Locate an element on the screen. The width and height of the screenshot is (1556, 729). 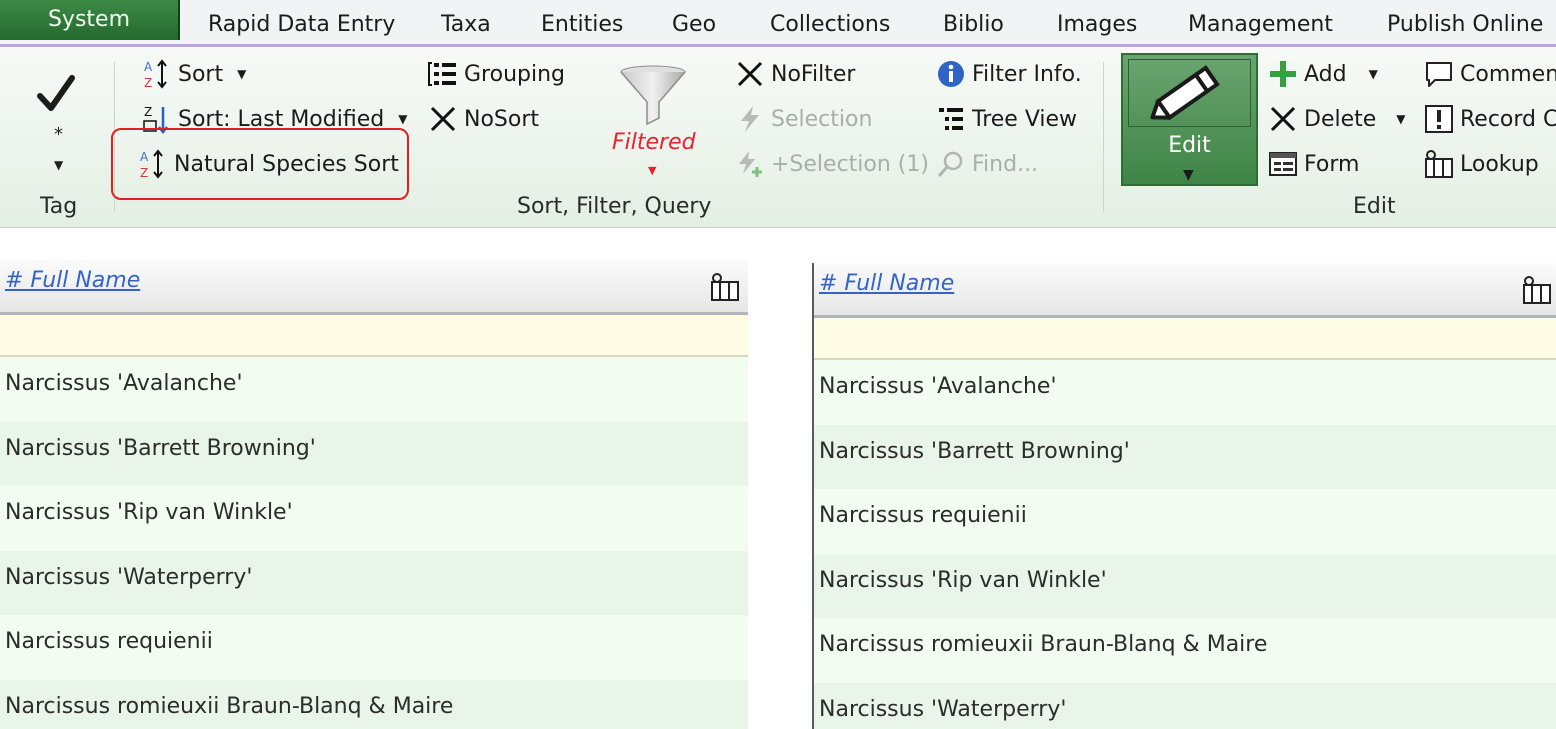
callout-highlight is located at coordinates (260, 164).